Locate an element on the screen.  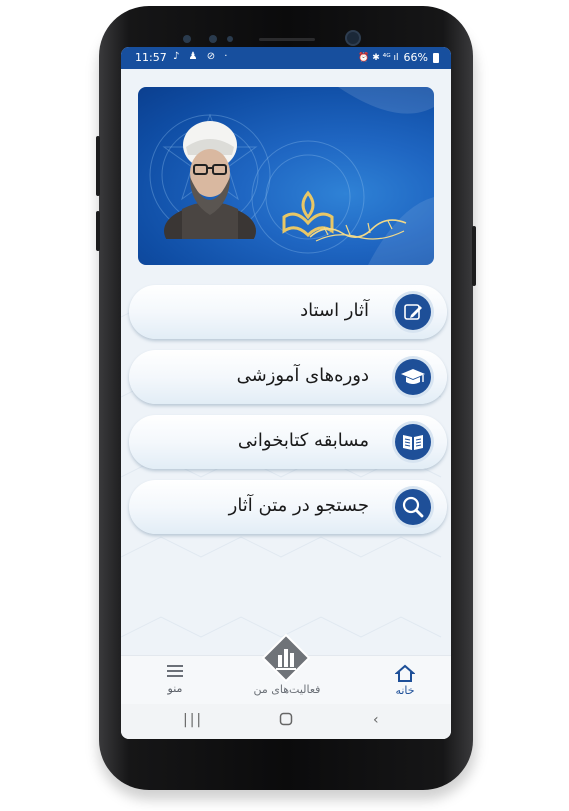
volume-button is located at coordinates (98, 166).